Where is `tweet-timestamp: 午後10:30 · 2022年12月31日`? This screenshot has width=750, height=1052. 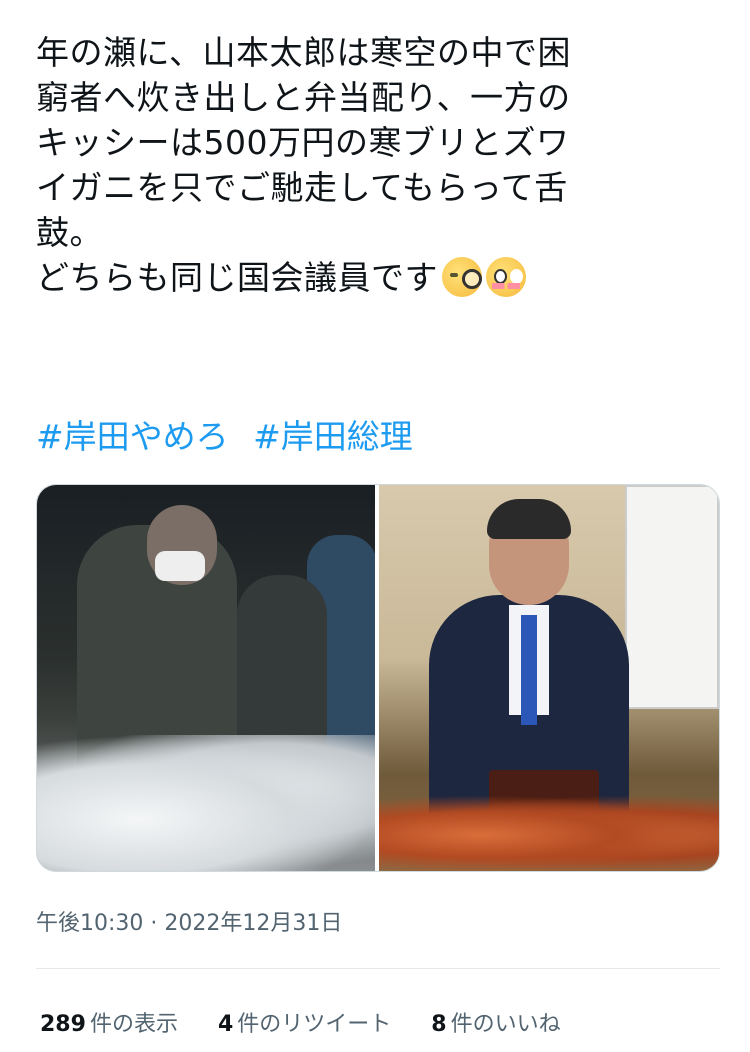
tweet-timestamp: 午後10:30 · 2022年12月31日 is located at coordinates (189, 921).